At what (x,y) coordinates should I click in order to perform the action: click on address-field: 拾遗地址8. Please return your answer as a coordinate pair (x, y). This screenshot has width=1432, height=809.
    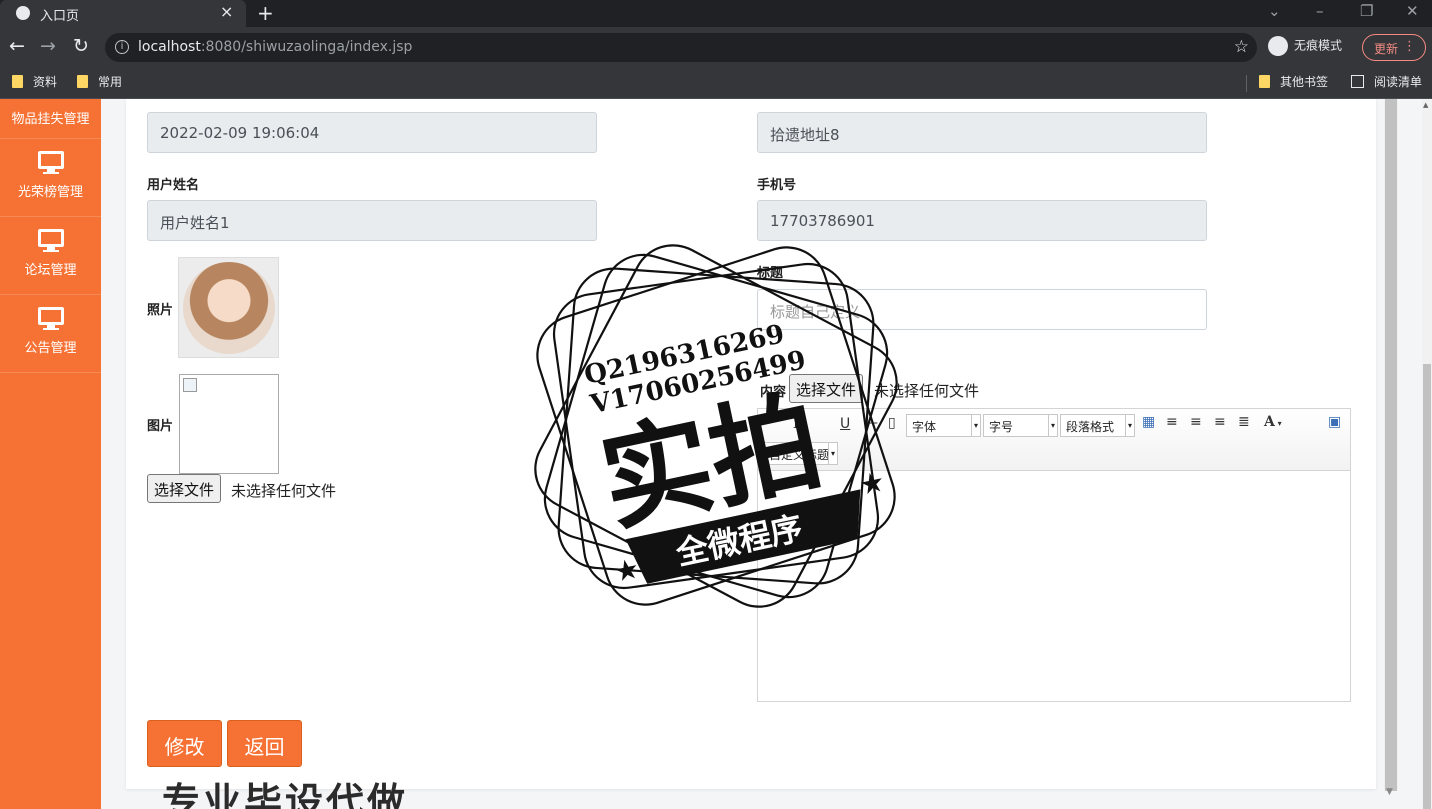
    Looking at the image, I should click on (982, 132).